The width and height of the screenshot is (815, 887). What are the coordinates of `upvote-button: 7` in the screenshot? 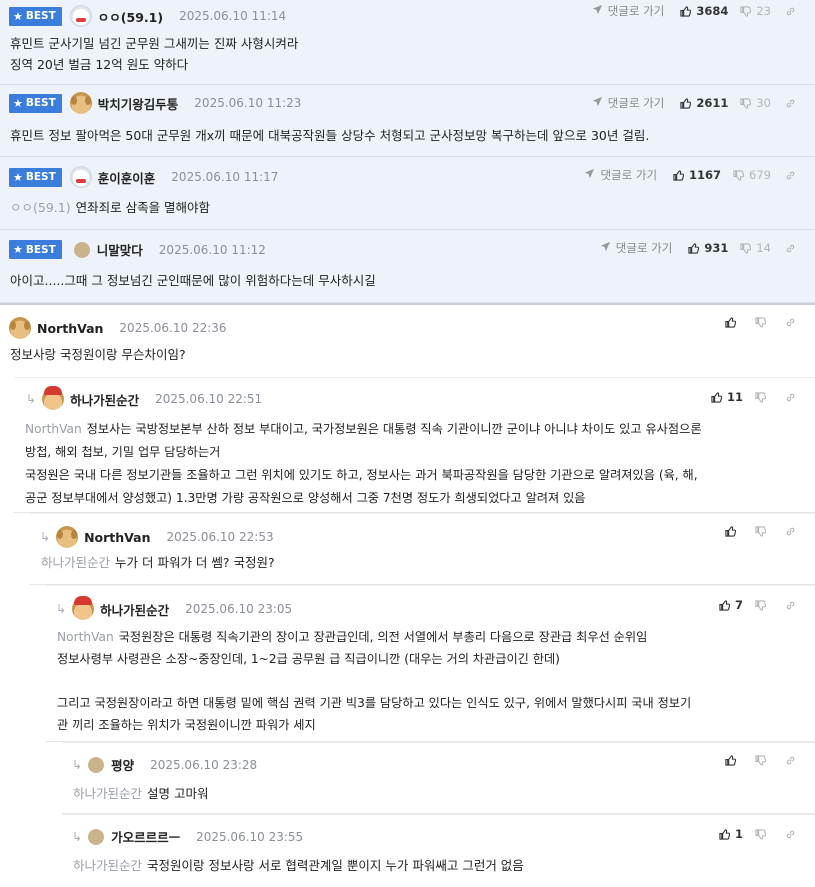 It's located at (731, 605).